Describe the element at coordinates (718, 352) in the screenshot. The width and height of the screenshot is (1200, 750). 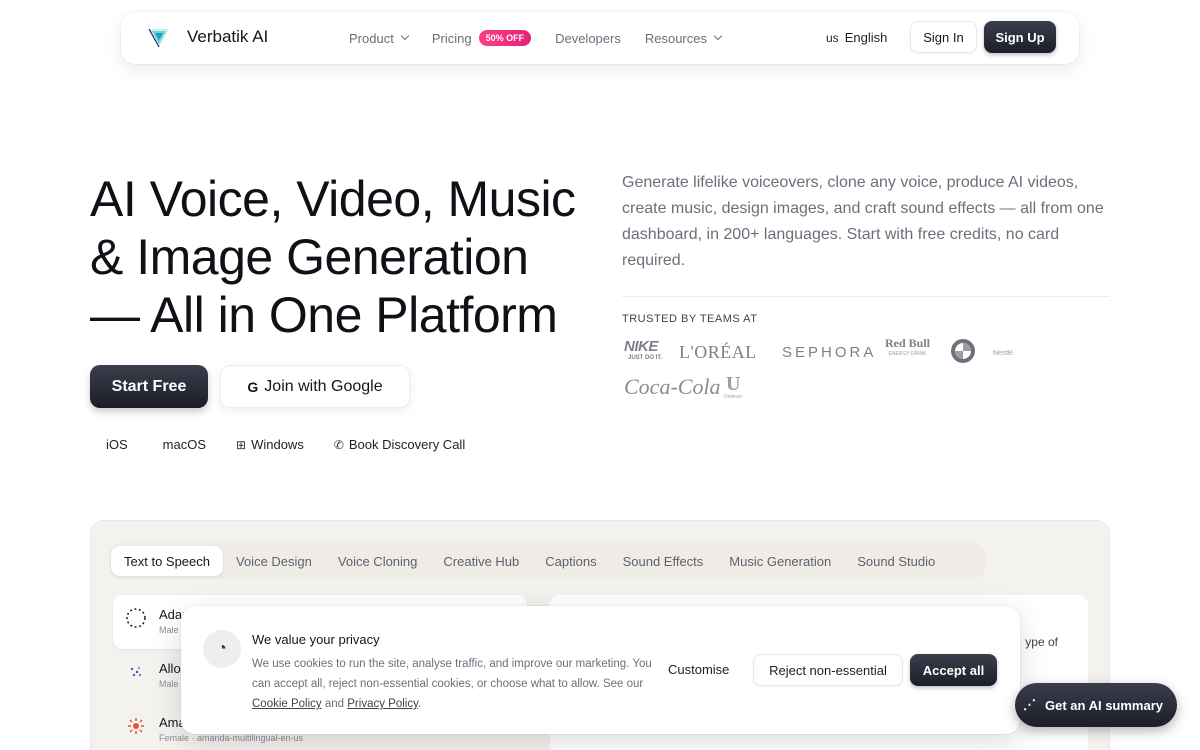
I see `loreal-logo: L'ORÉAL` at that location.